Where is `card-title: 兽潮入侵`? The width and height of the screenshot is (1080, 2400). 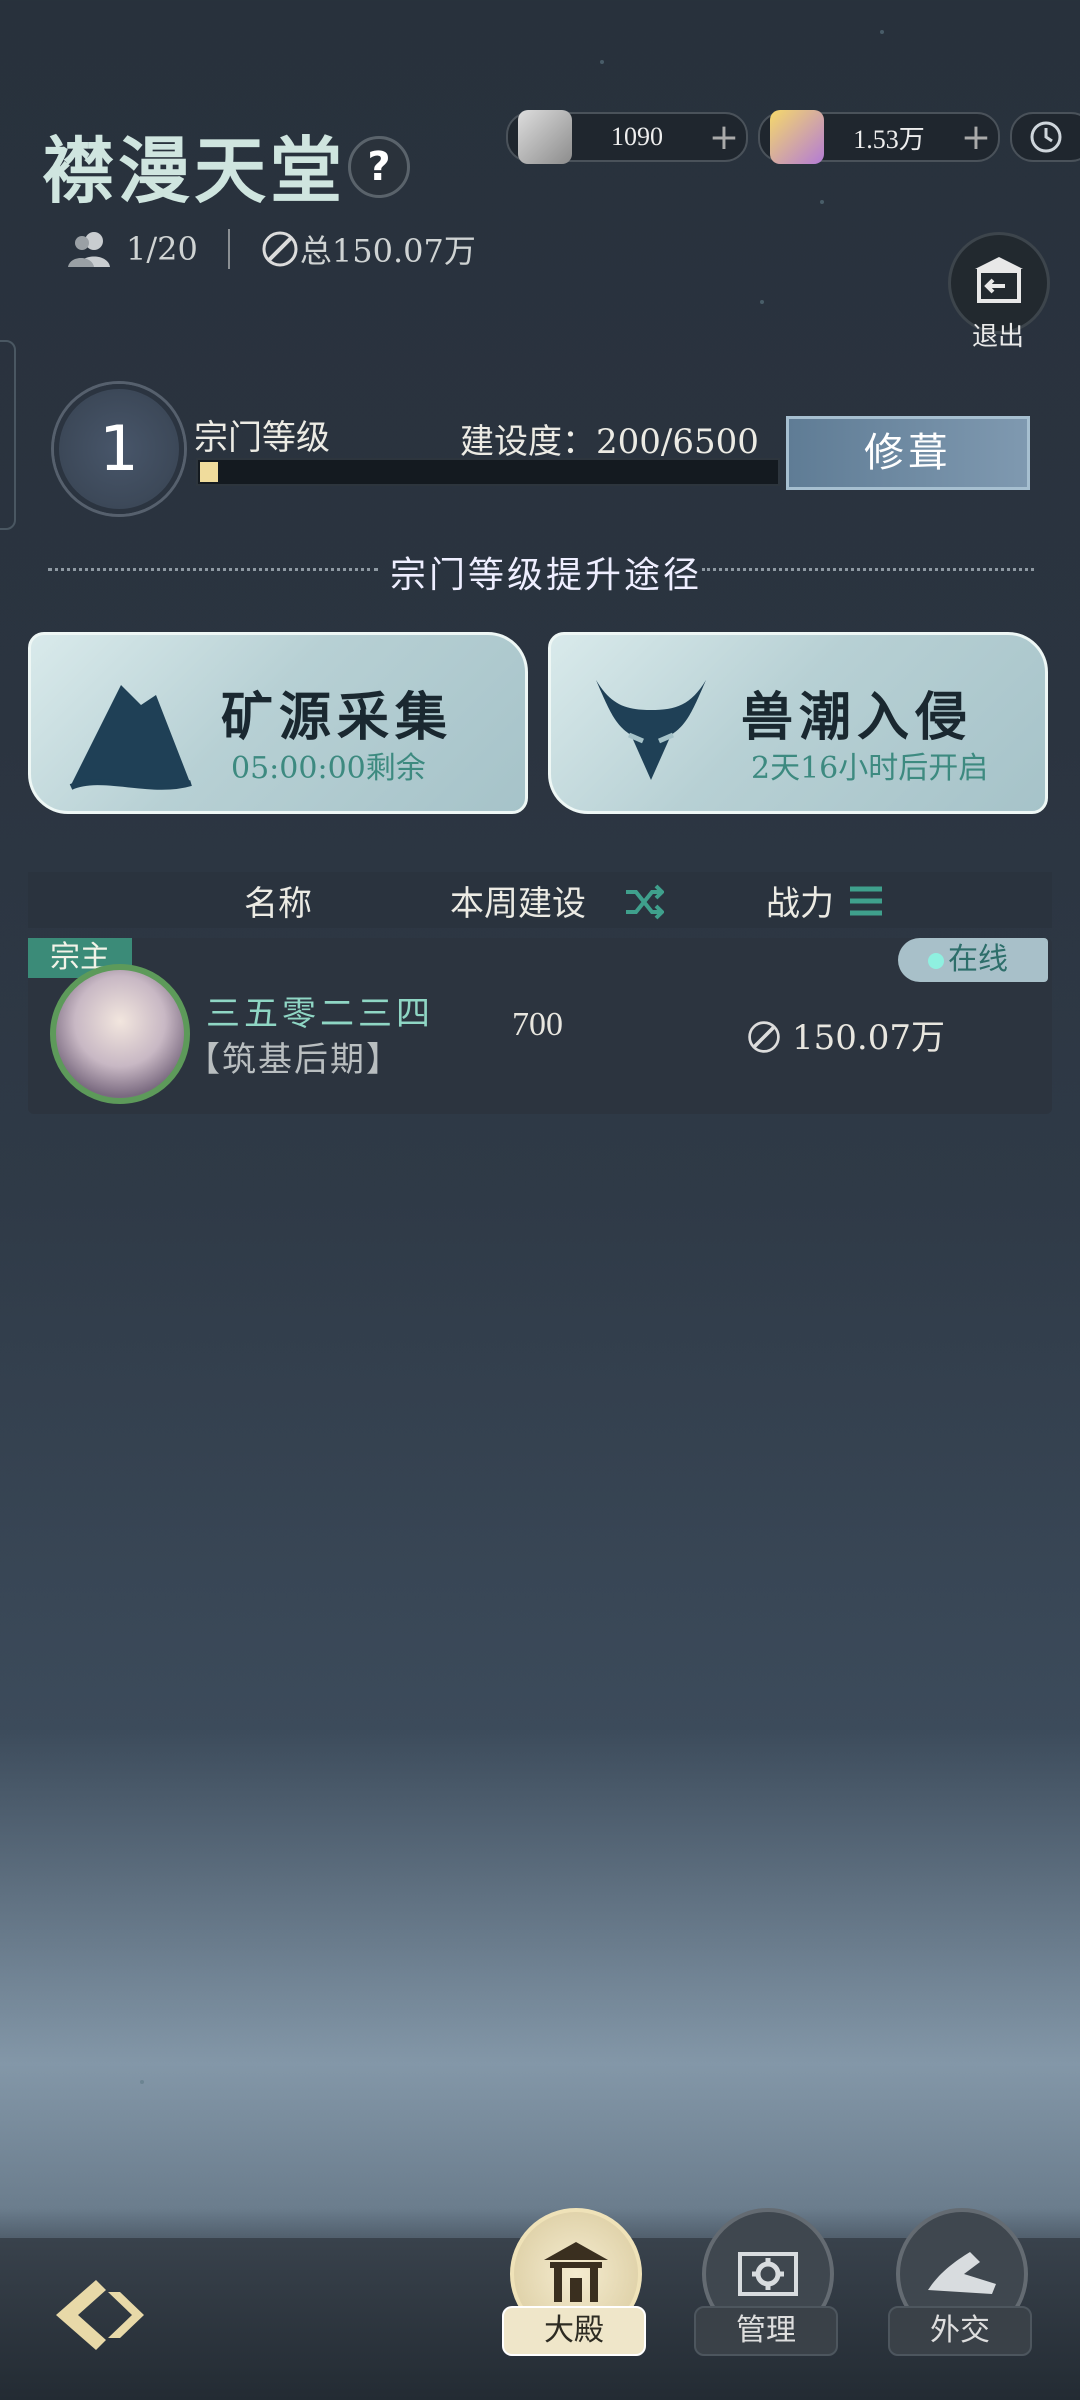 card-title: 兽潮入侵 is located at coordinates (857, 717).